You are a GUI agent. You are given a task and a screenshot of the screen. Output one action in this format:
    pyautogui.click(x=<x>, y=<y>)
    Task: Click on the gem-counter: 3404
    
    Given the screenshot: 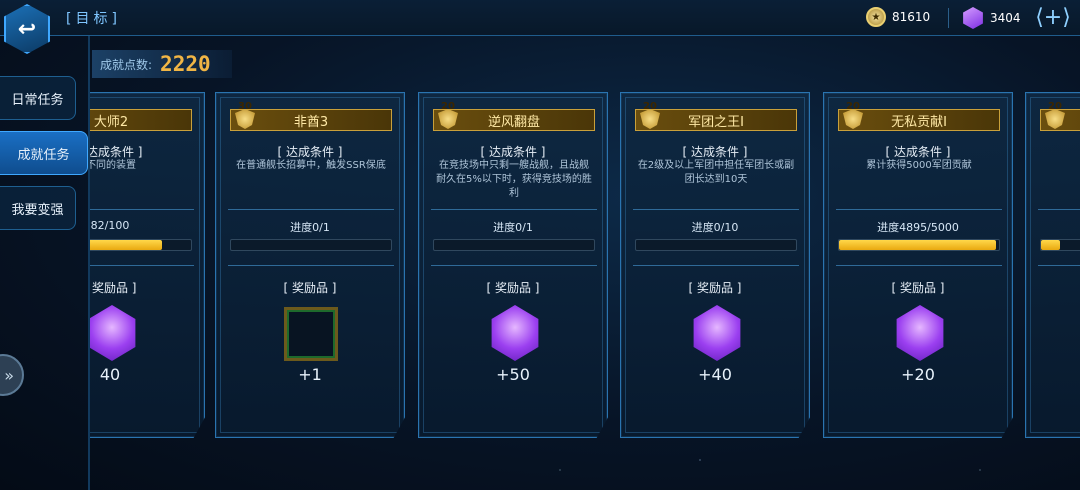 What is the action you would take?
    pyautogui.click(x=991, y=18)
    